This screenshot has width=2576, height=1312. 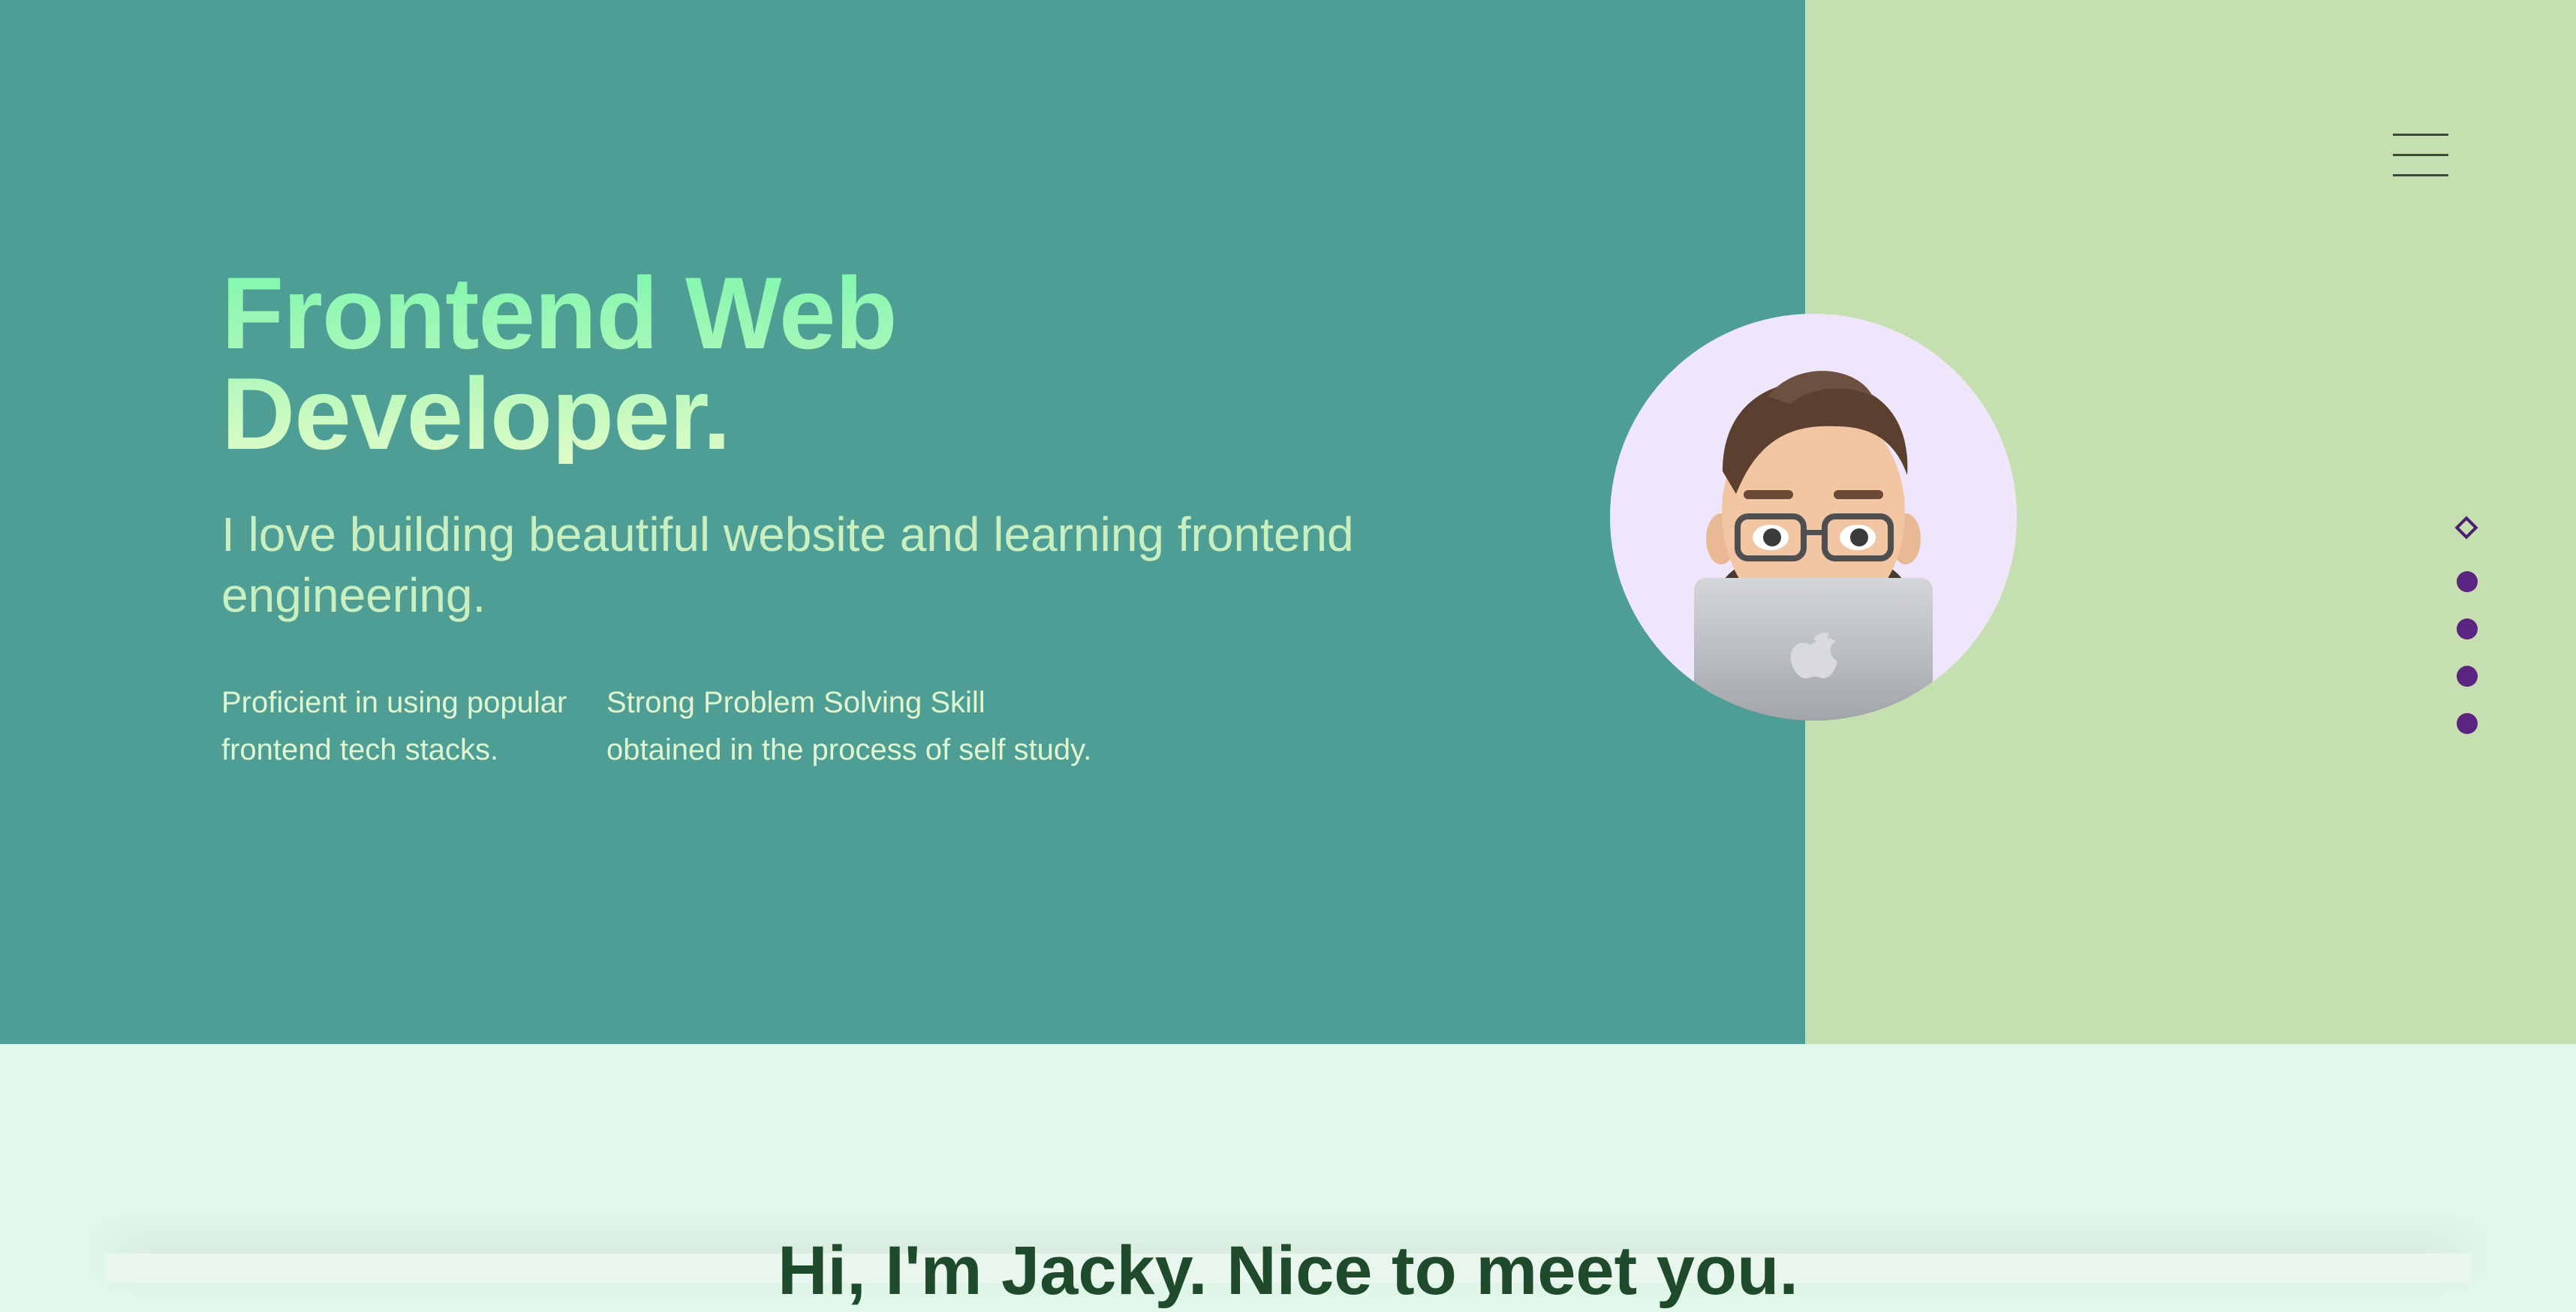 What do you see at coordinates (559, 313) in the screenshot?
I see `hero-title-line1: Frontend Web` at bounding box center [559, 313].